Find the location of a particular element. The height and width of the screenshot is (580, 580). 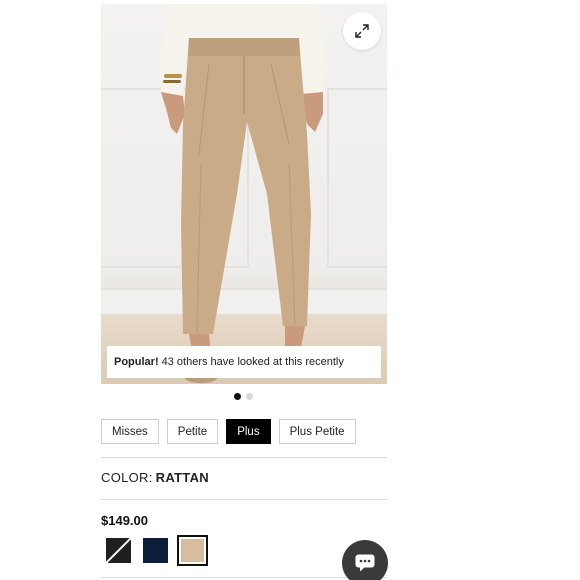

swatch-rattan-selected is located at coordinates (192, 550).